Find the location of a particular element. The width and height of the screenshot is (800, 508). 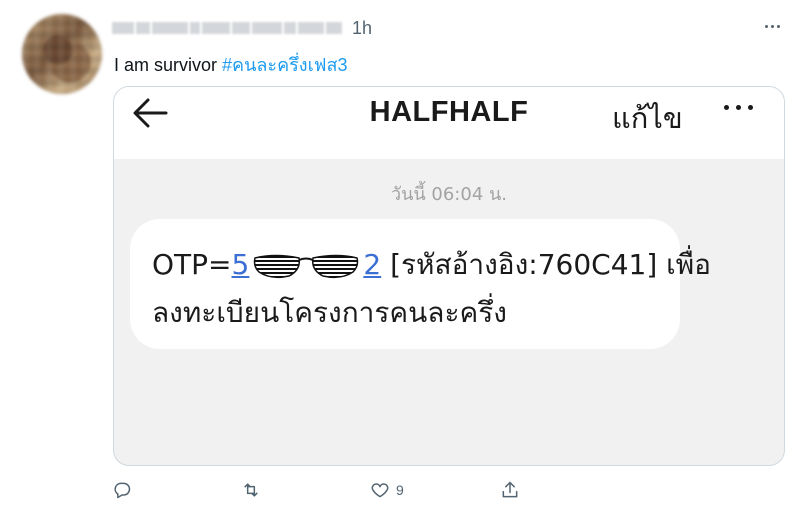

sms-more-icon is located at coordinates (738, 107).